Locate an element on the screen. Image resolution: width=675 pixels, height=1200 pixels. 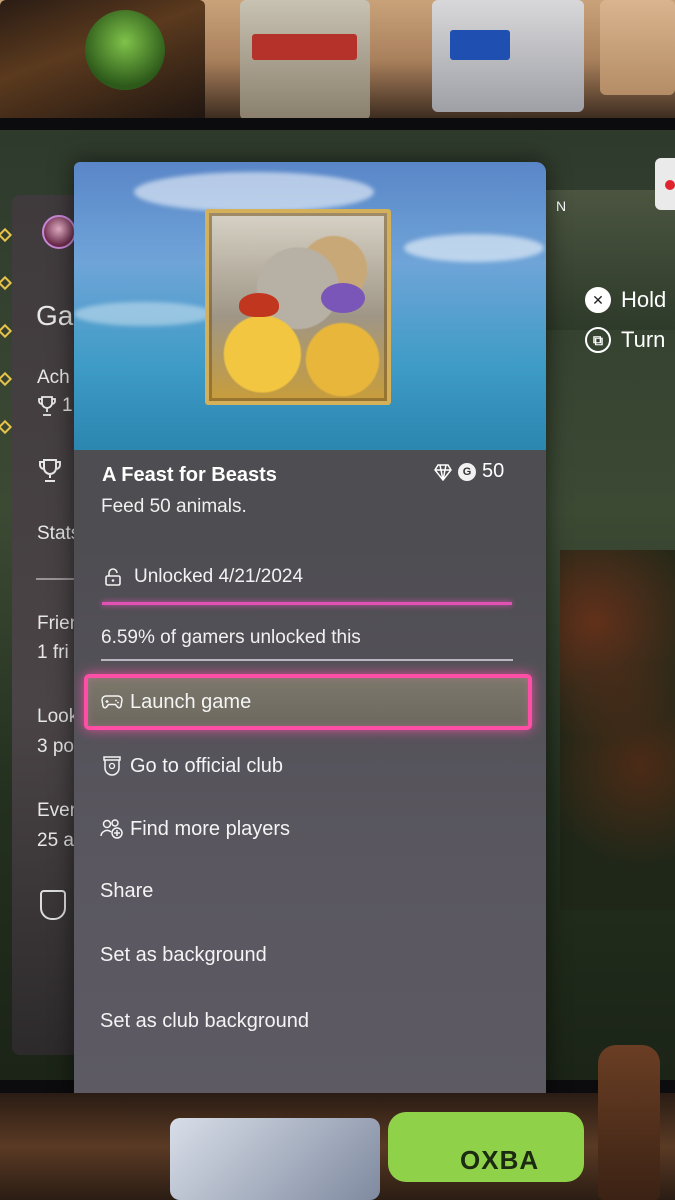
achievement-title: A Feast for Beasts is located at coordinates (189, 475).